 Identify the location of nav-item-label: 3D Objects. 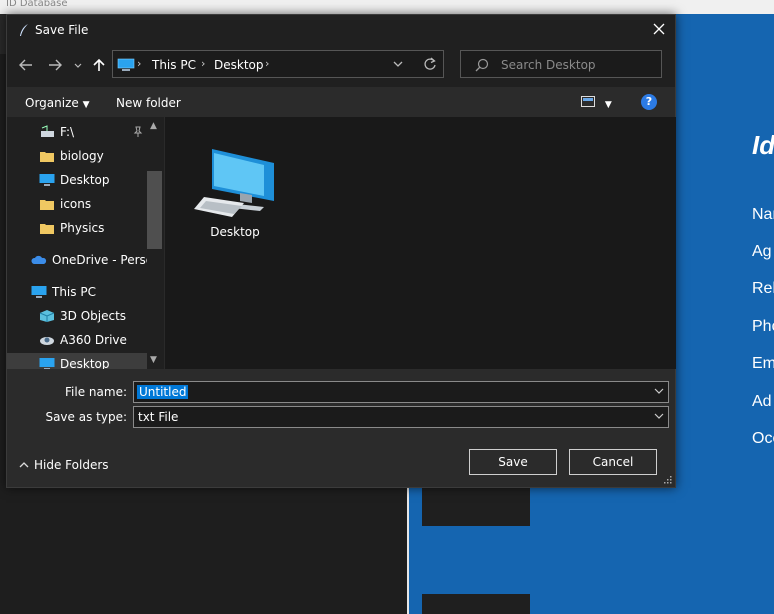
(93, 316).